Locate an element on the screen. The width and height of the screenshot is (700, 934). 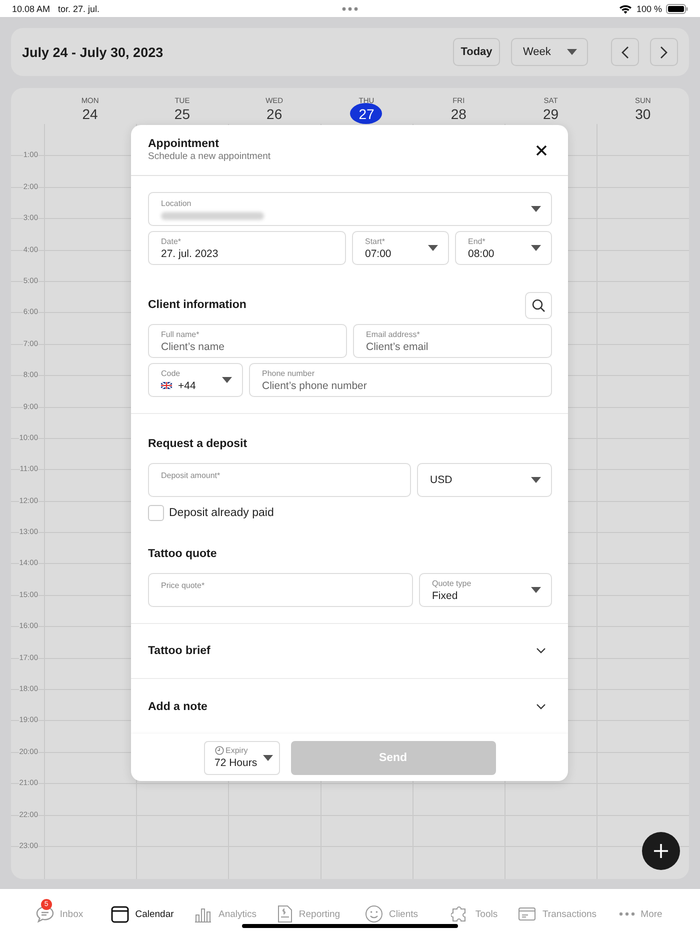
status-time: 10.08 AM is located at coordinates (31, 9).